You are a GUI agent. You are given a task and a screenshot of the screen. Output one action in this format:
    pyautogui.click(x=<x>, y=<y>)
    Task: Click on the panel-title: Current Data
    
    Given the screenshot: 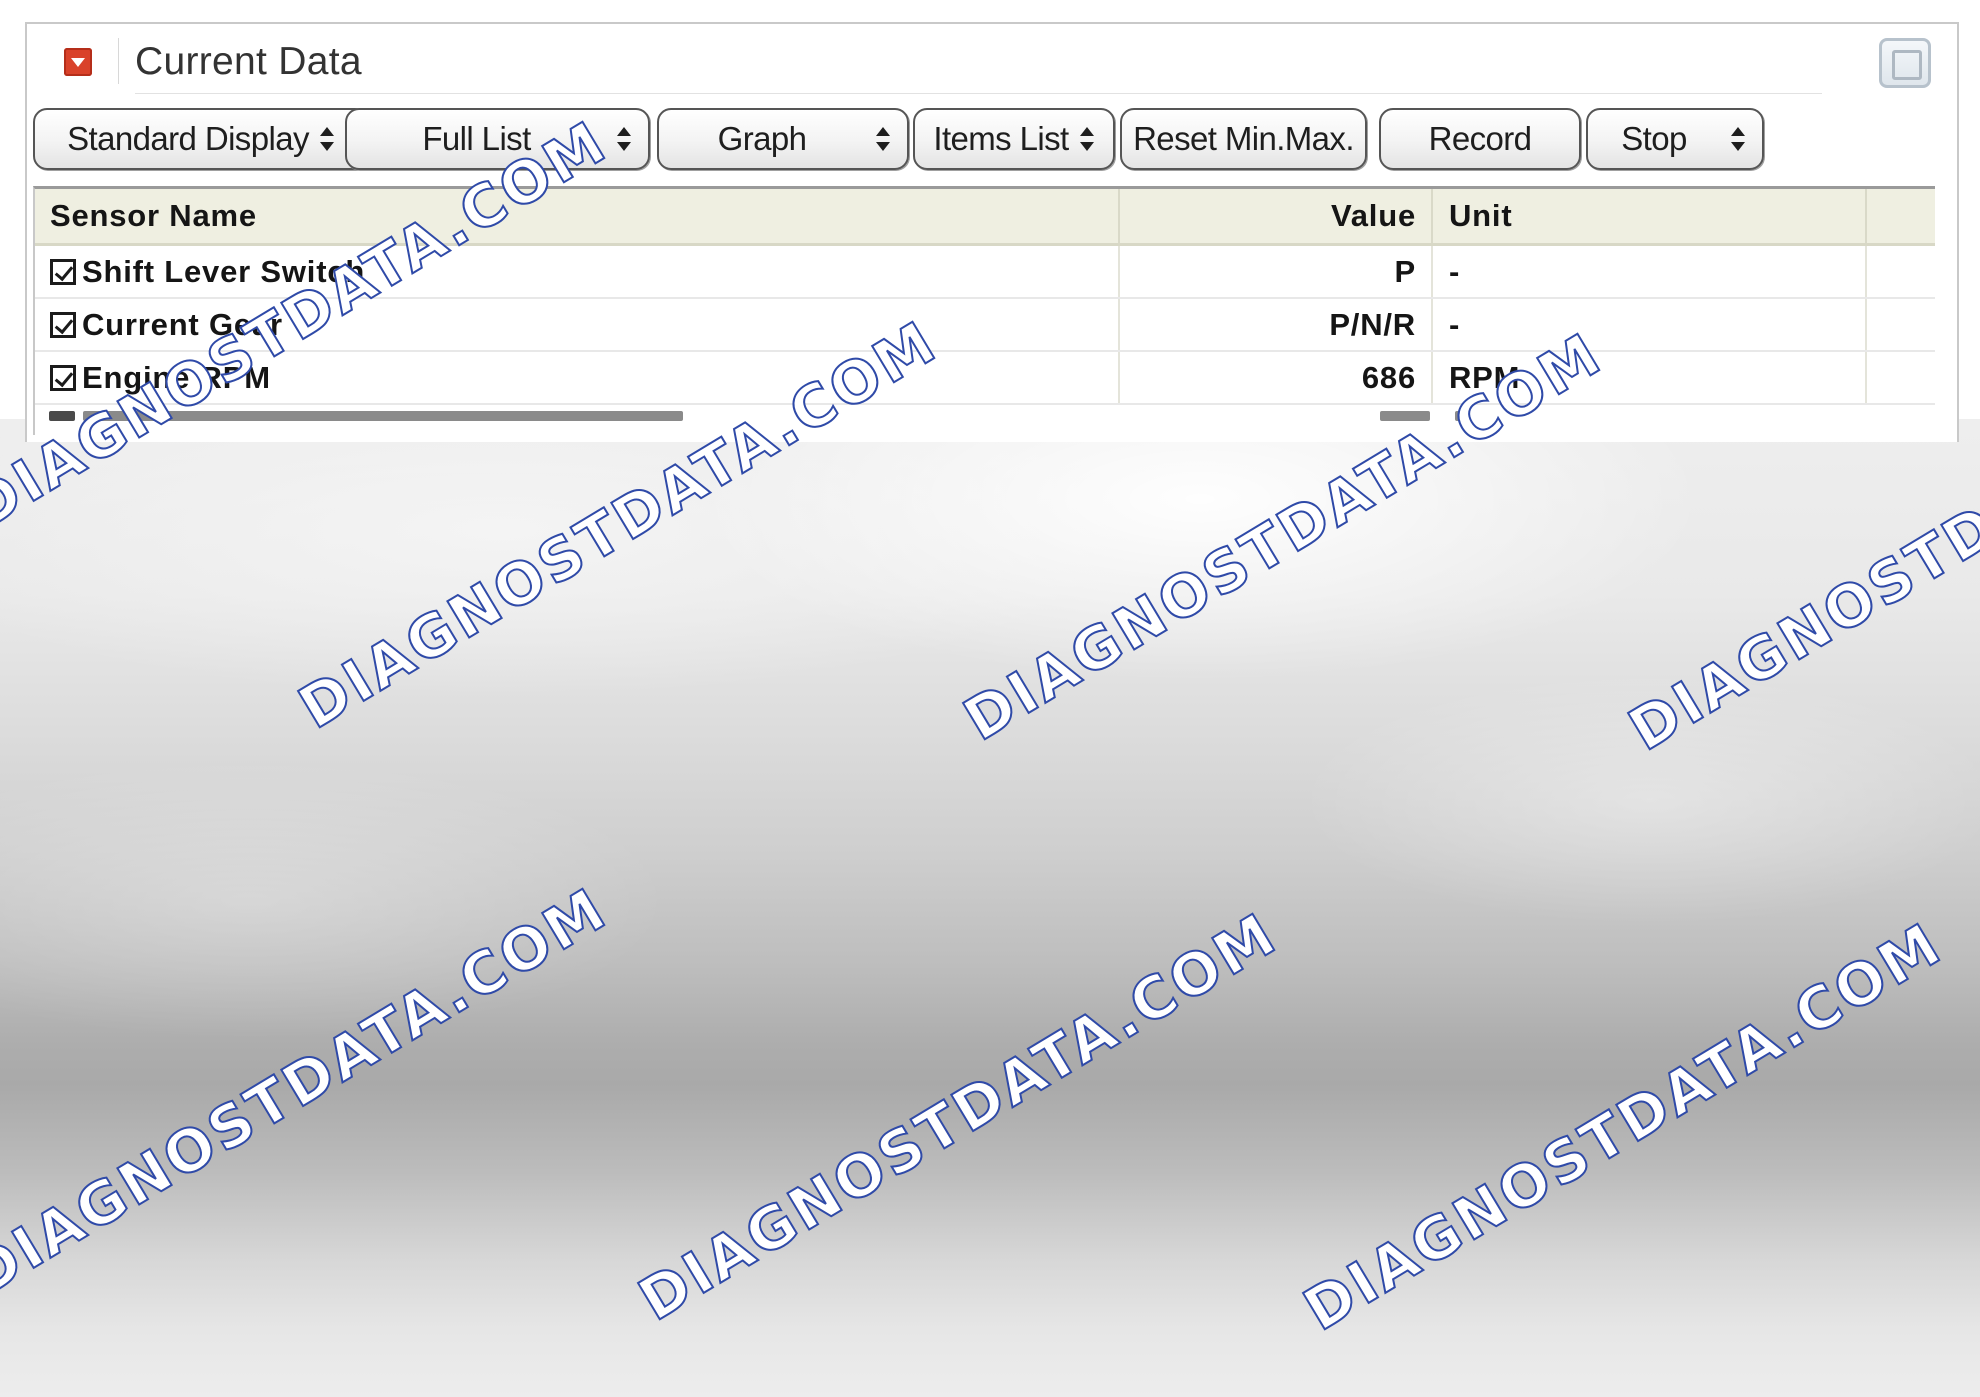 What is the action you would take?
    pyautogui.click(x=248, y=61)
    